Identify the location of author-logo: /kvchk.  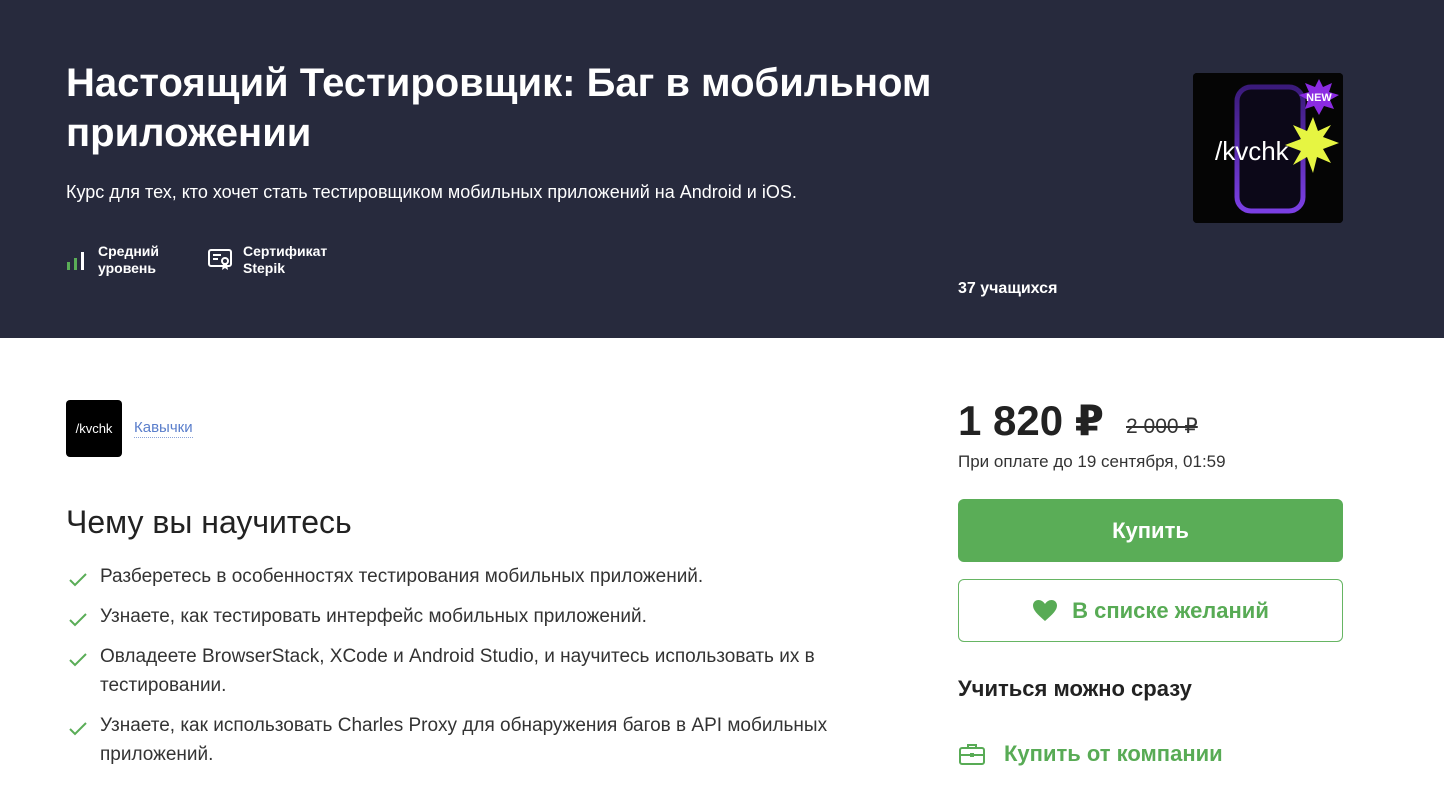
(94, 428).